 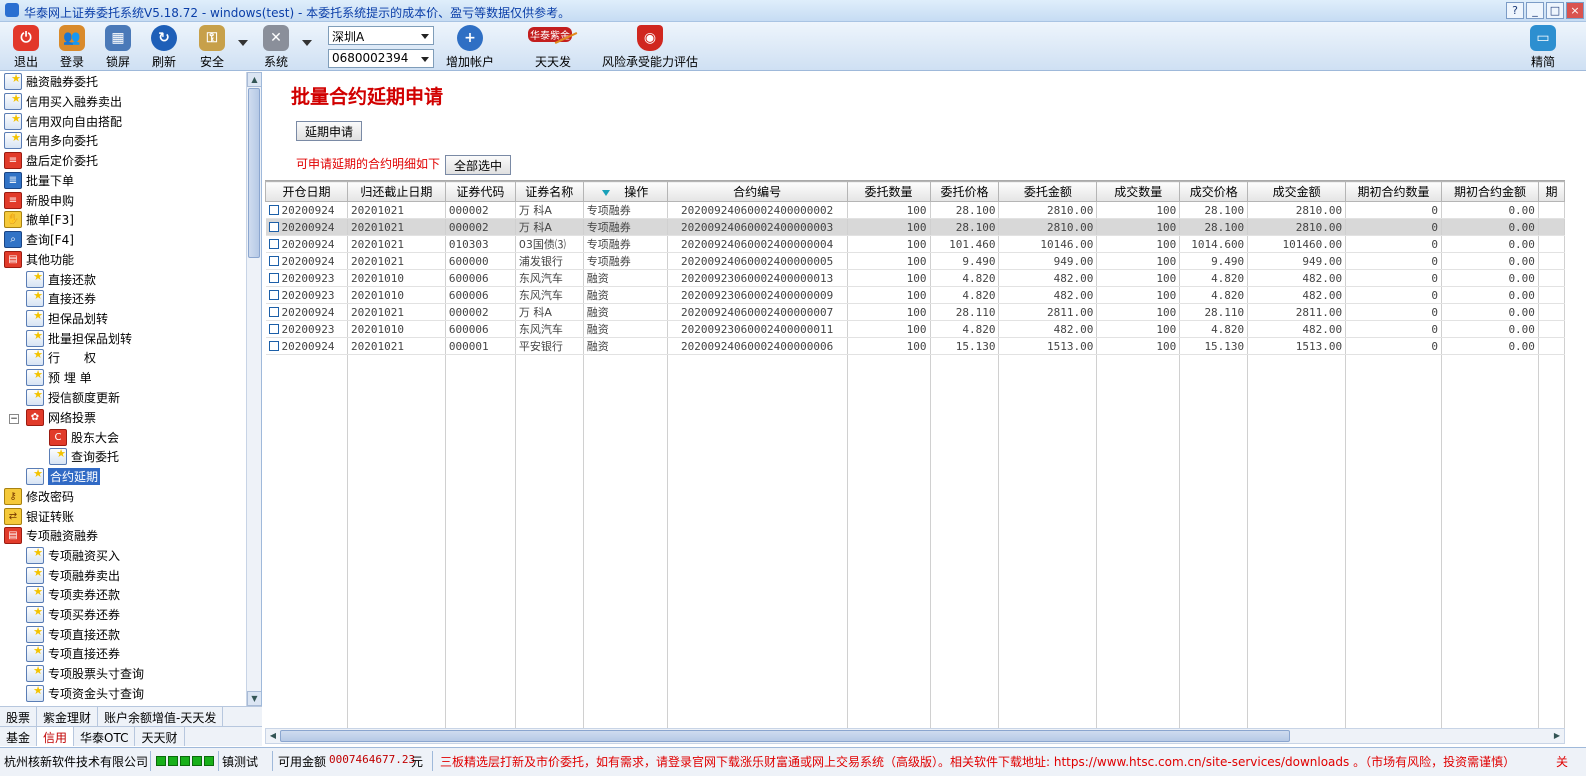 I want to click on column-header: 成交数量, so click(x=1138, y=191).